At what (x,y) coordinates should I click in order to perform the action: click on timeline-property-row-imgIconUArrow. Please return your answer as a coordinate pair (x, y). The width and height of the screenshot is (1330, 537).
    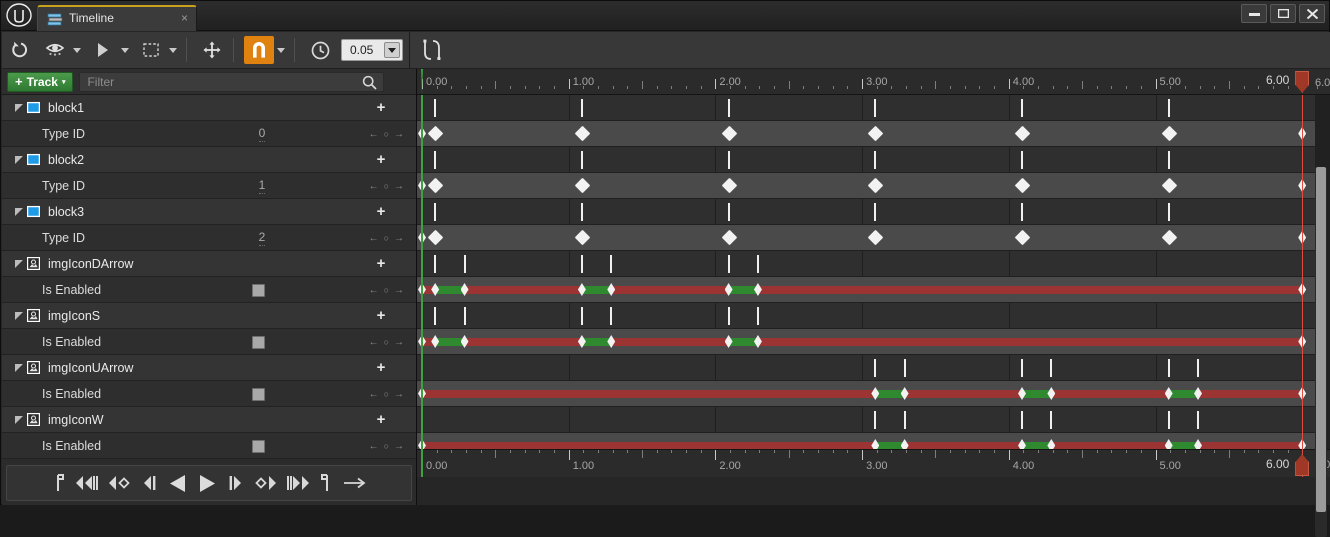
    Looking at the image, I should click on (866, 394).